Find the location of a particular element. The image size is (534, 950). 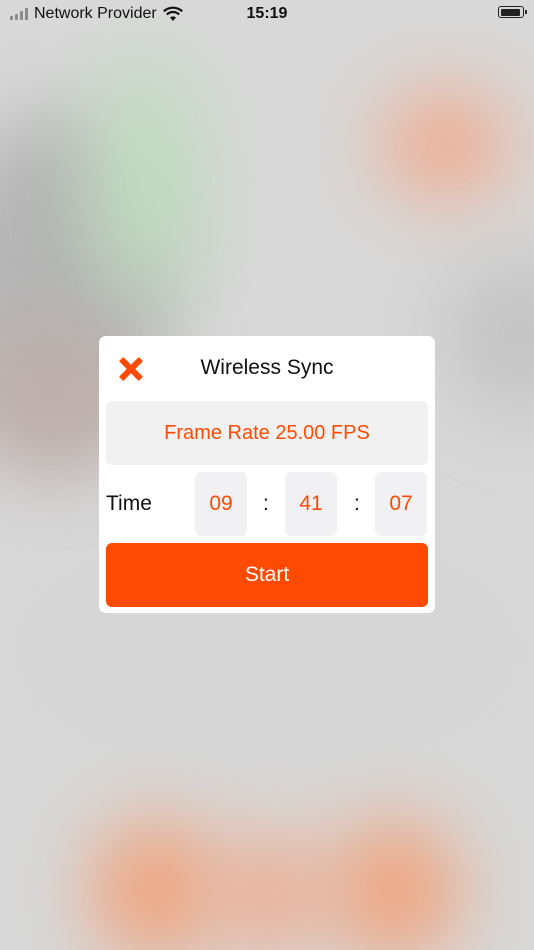

seconds-field: 07 is located at coordinates (401, 504).